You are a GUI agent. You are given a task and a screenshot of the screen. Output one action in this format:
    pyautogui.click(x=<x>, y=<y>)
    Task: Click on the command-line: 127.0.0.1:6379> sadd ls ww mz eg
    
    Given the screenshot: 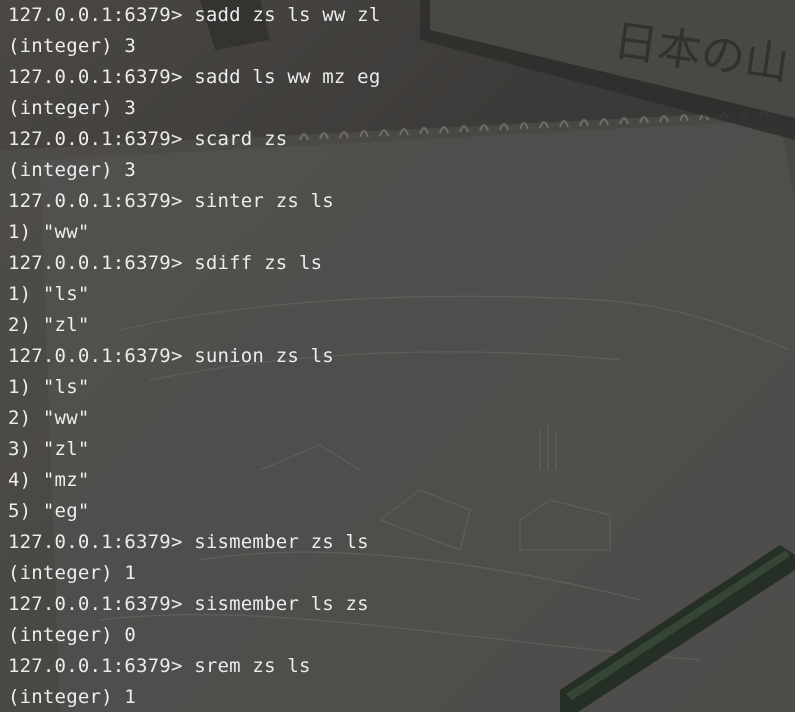 What is the action you would take?
    pyautogui.click(x=401, y=77)
    